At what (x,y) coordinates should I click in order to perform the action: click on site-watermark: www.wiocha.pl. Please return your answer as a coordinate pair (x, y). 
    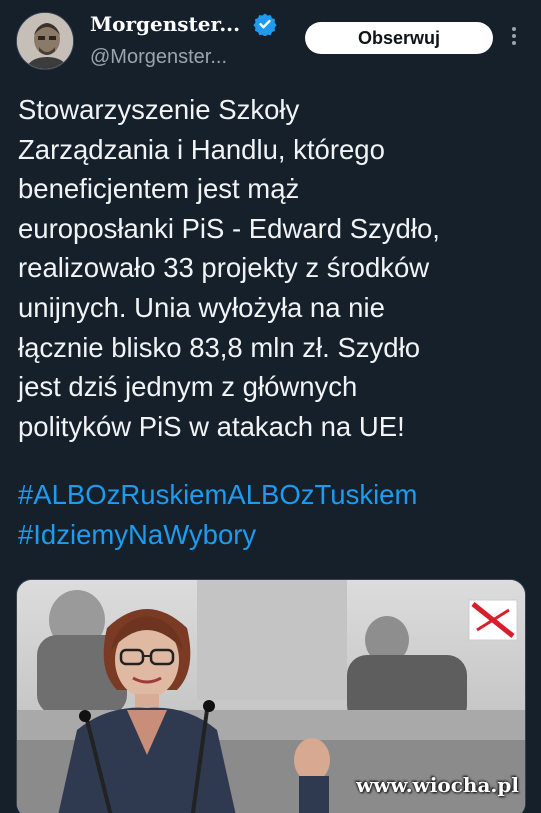
    Looking at the image, I should click on (437, 785).